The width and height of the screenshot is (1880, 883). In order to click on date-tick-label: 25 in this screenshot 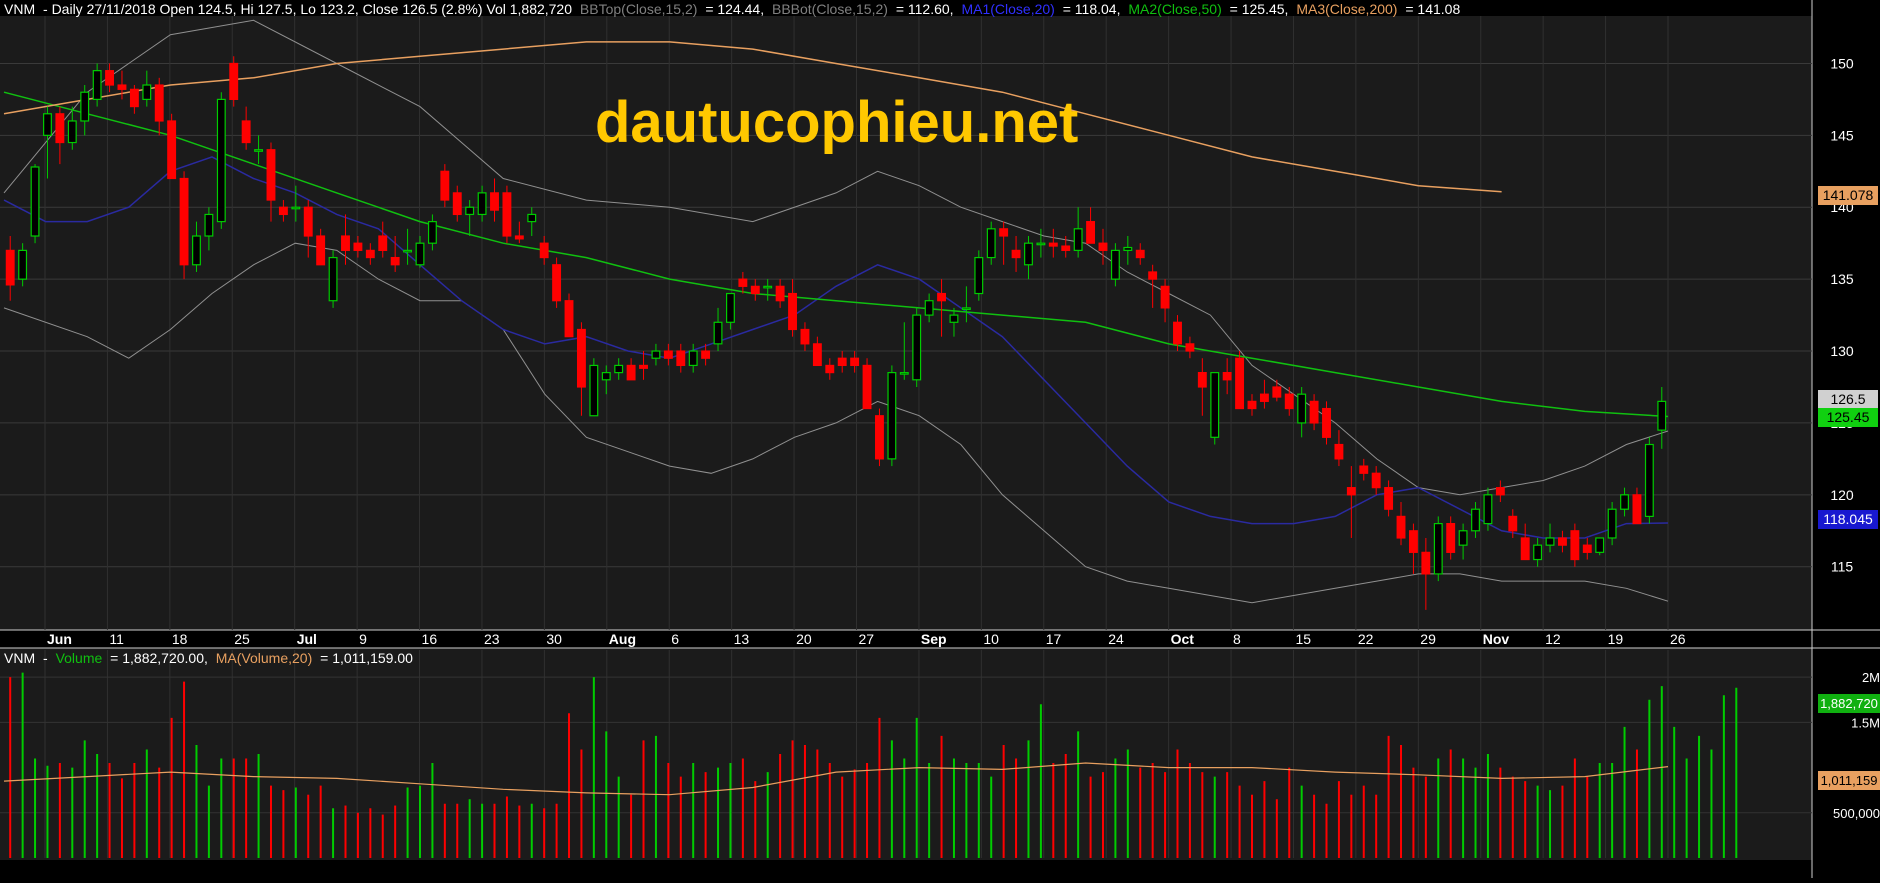, I will do `click(242, 639)`.